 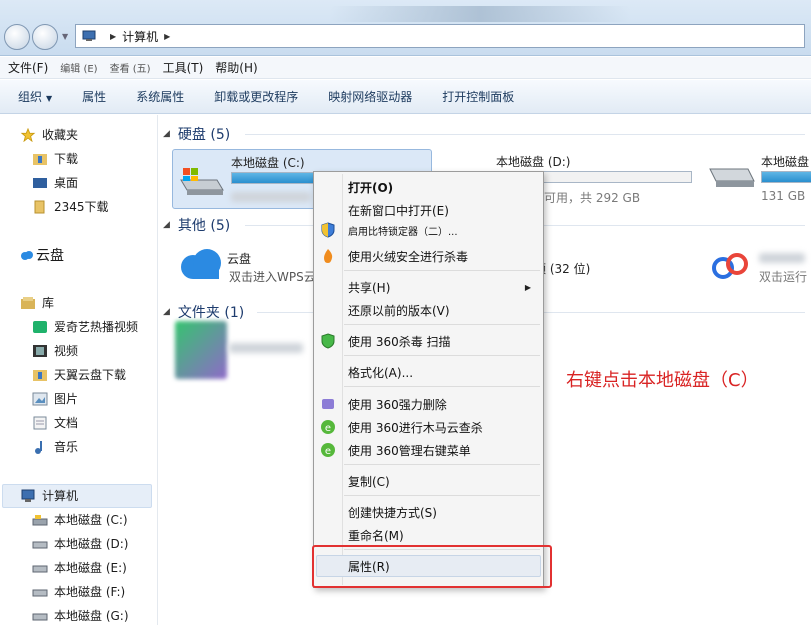 What do you see at coordinates (428, 404) in the screenshot?
I see `menu-item-360-force-delete: 使用 360强力删除` at bounding box center [428, 404].